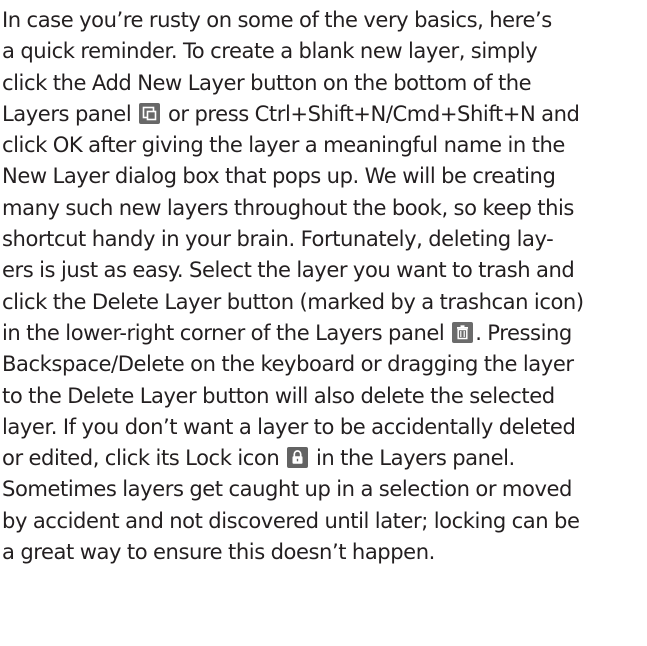 The width and height of the screenshot is (647, 646). Describe the element at coordinates (150, 113) in the screenshot. I see `new-layer-icon` at that location.